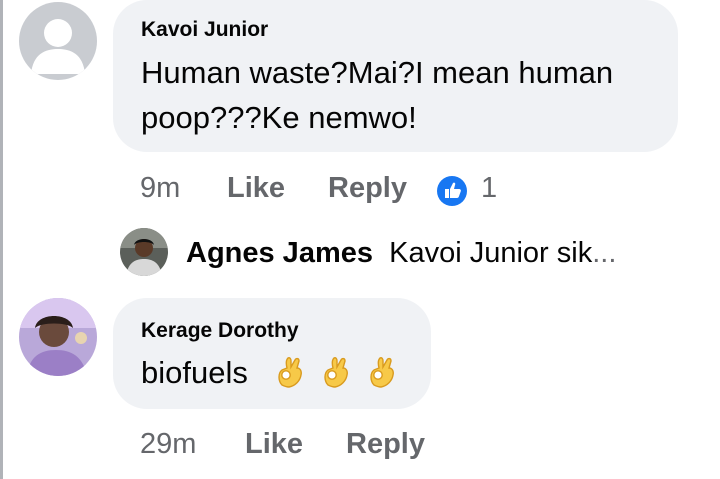  Describe the element at coordinates (272, 353) in the screenshot. I see `comment-bubble-kerage: Kerage Dorothy biofuels` at that location.